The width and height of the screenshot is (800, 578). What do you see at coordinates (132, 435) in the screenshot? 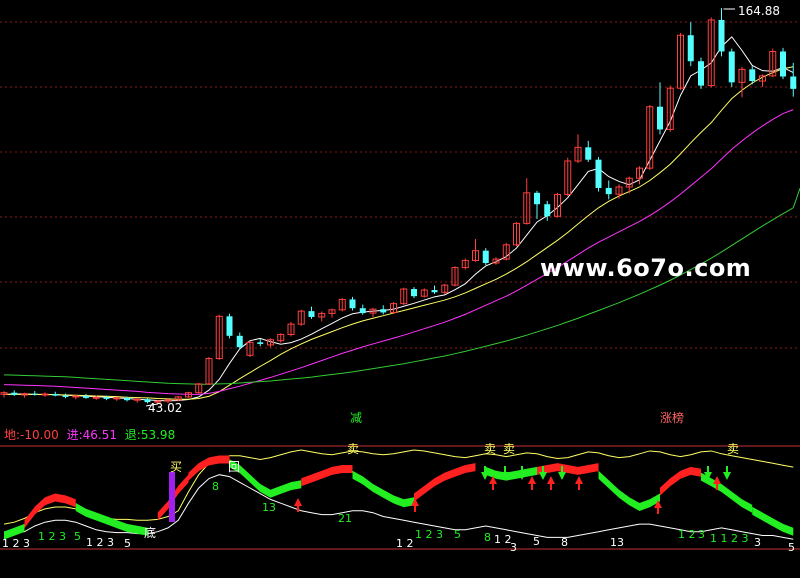
I see `tui-label: 退:` at bounding box center [132, 435].